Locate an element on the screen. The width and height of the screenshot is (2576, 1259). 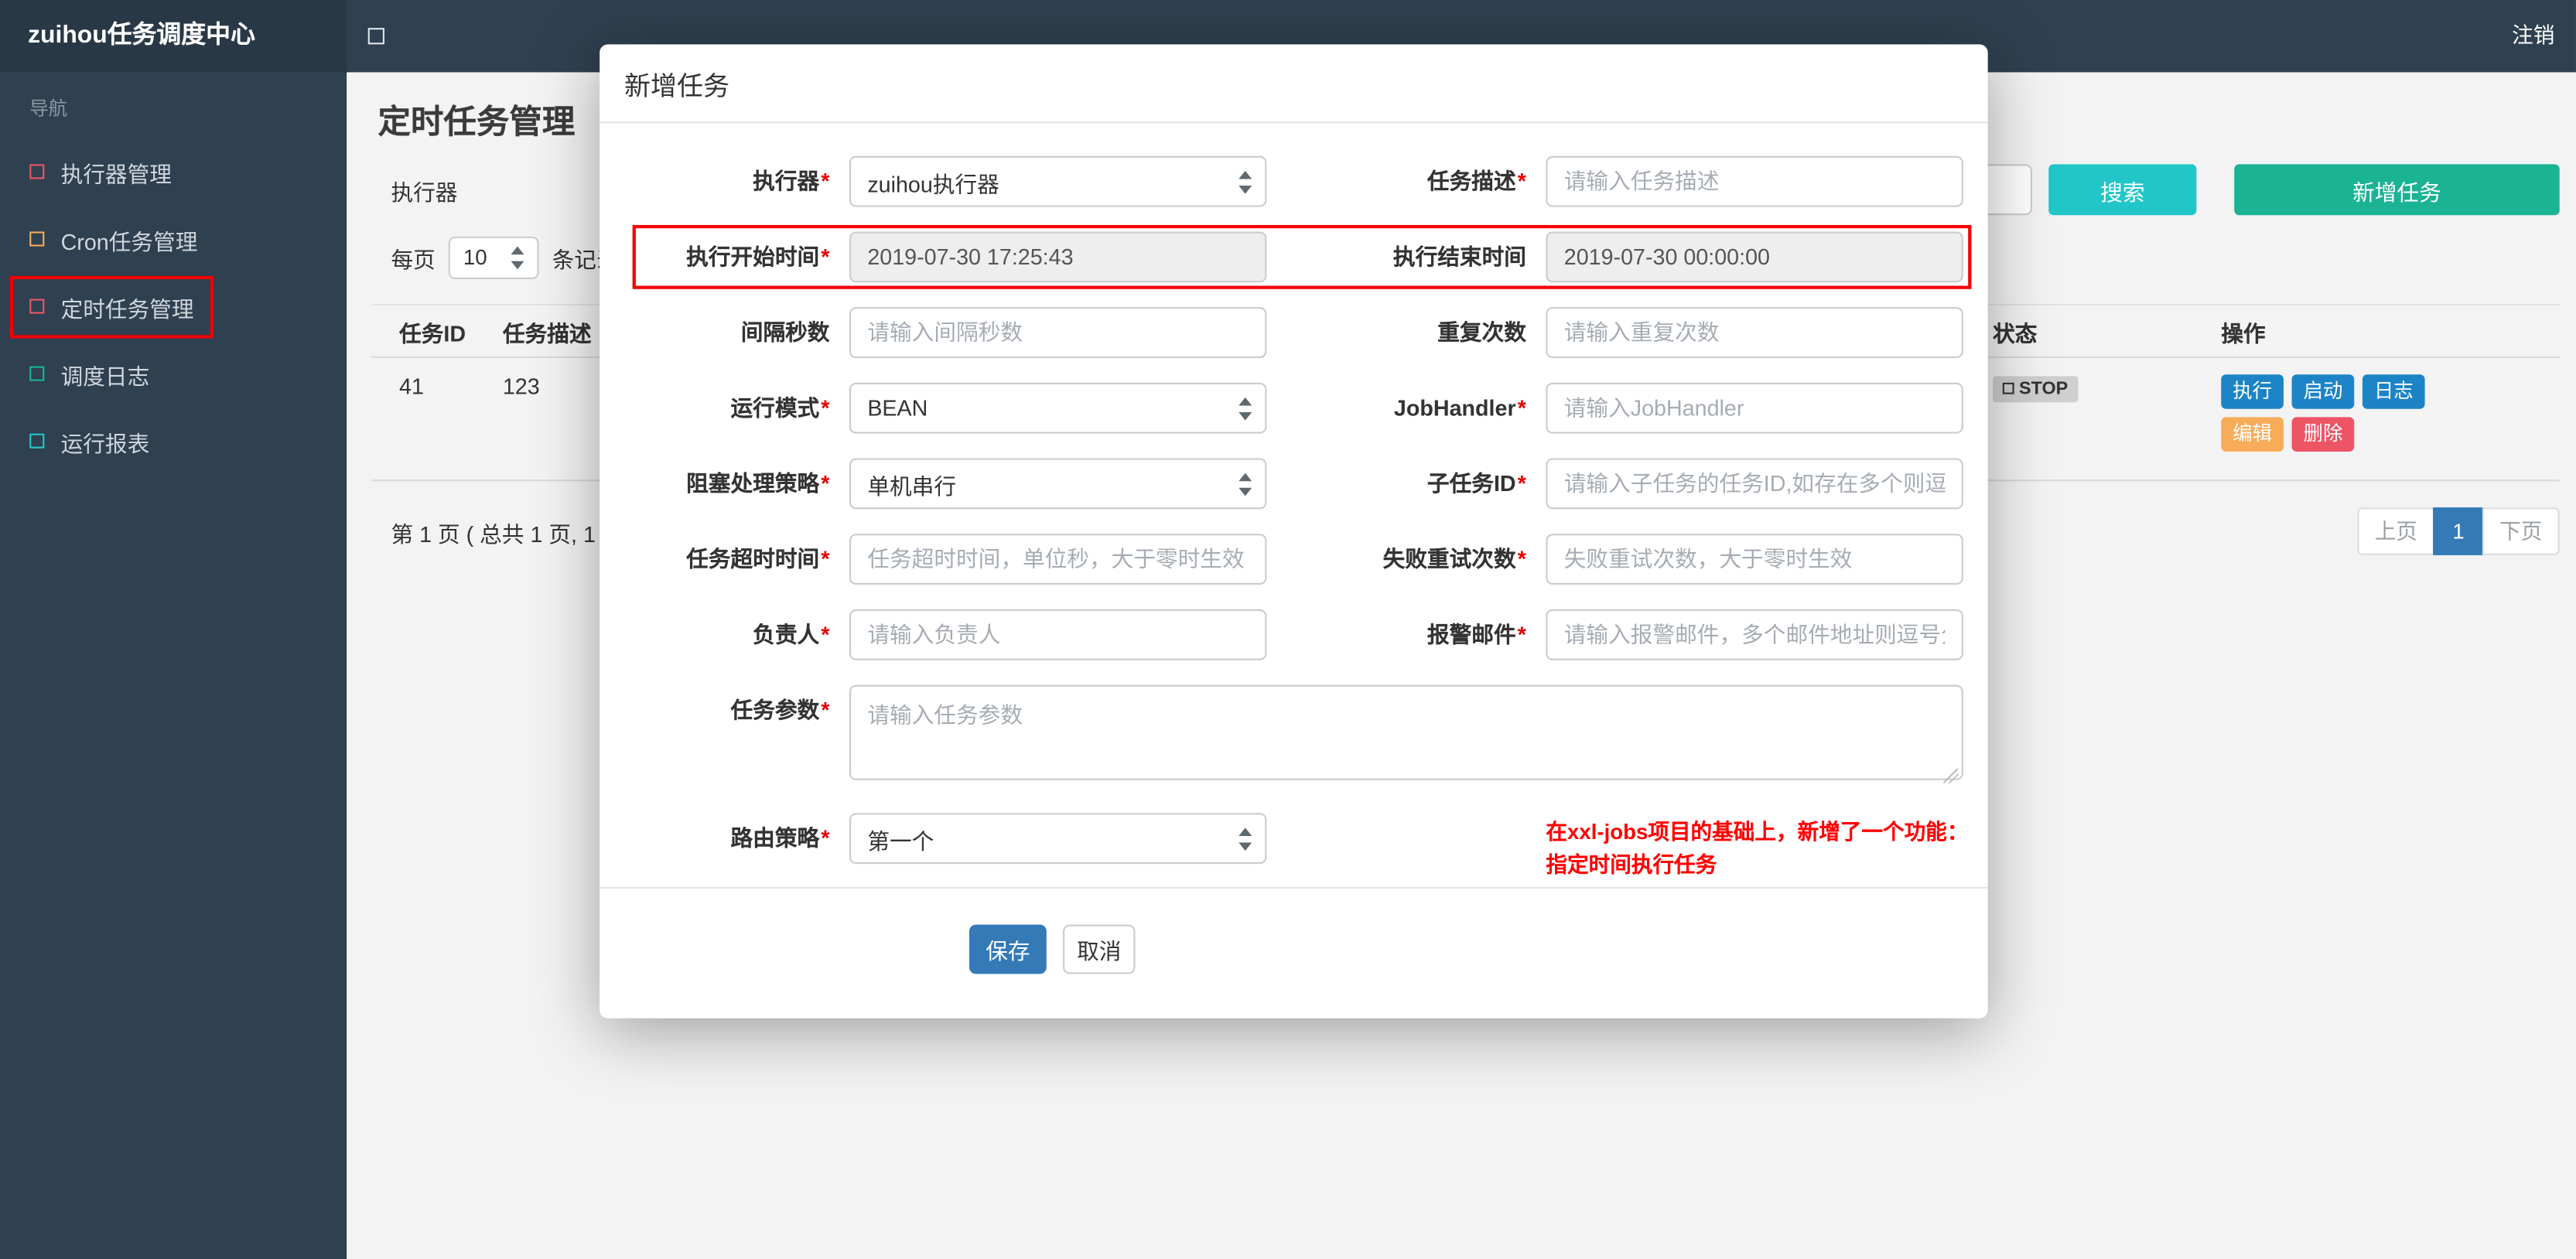
start-button: 启动 is located at coordinates (2323, 392).